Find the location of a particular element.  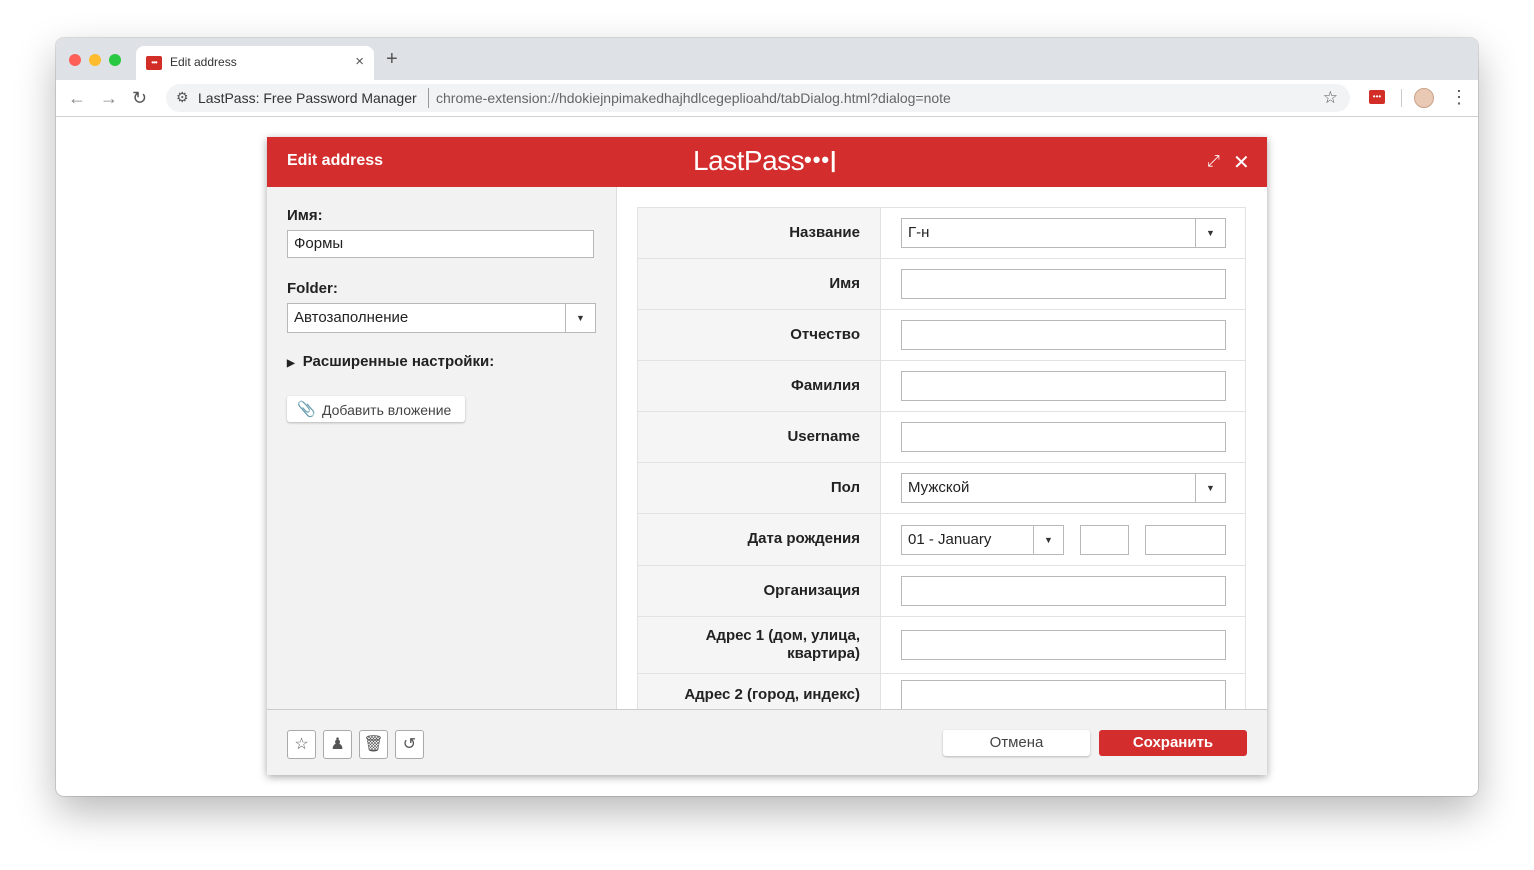

dialog-footer: ☆ ♟ 🗑 ↺ Отмена Сохранить is located at coordinates (767, 742).